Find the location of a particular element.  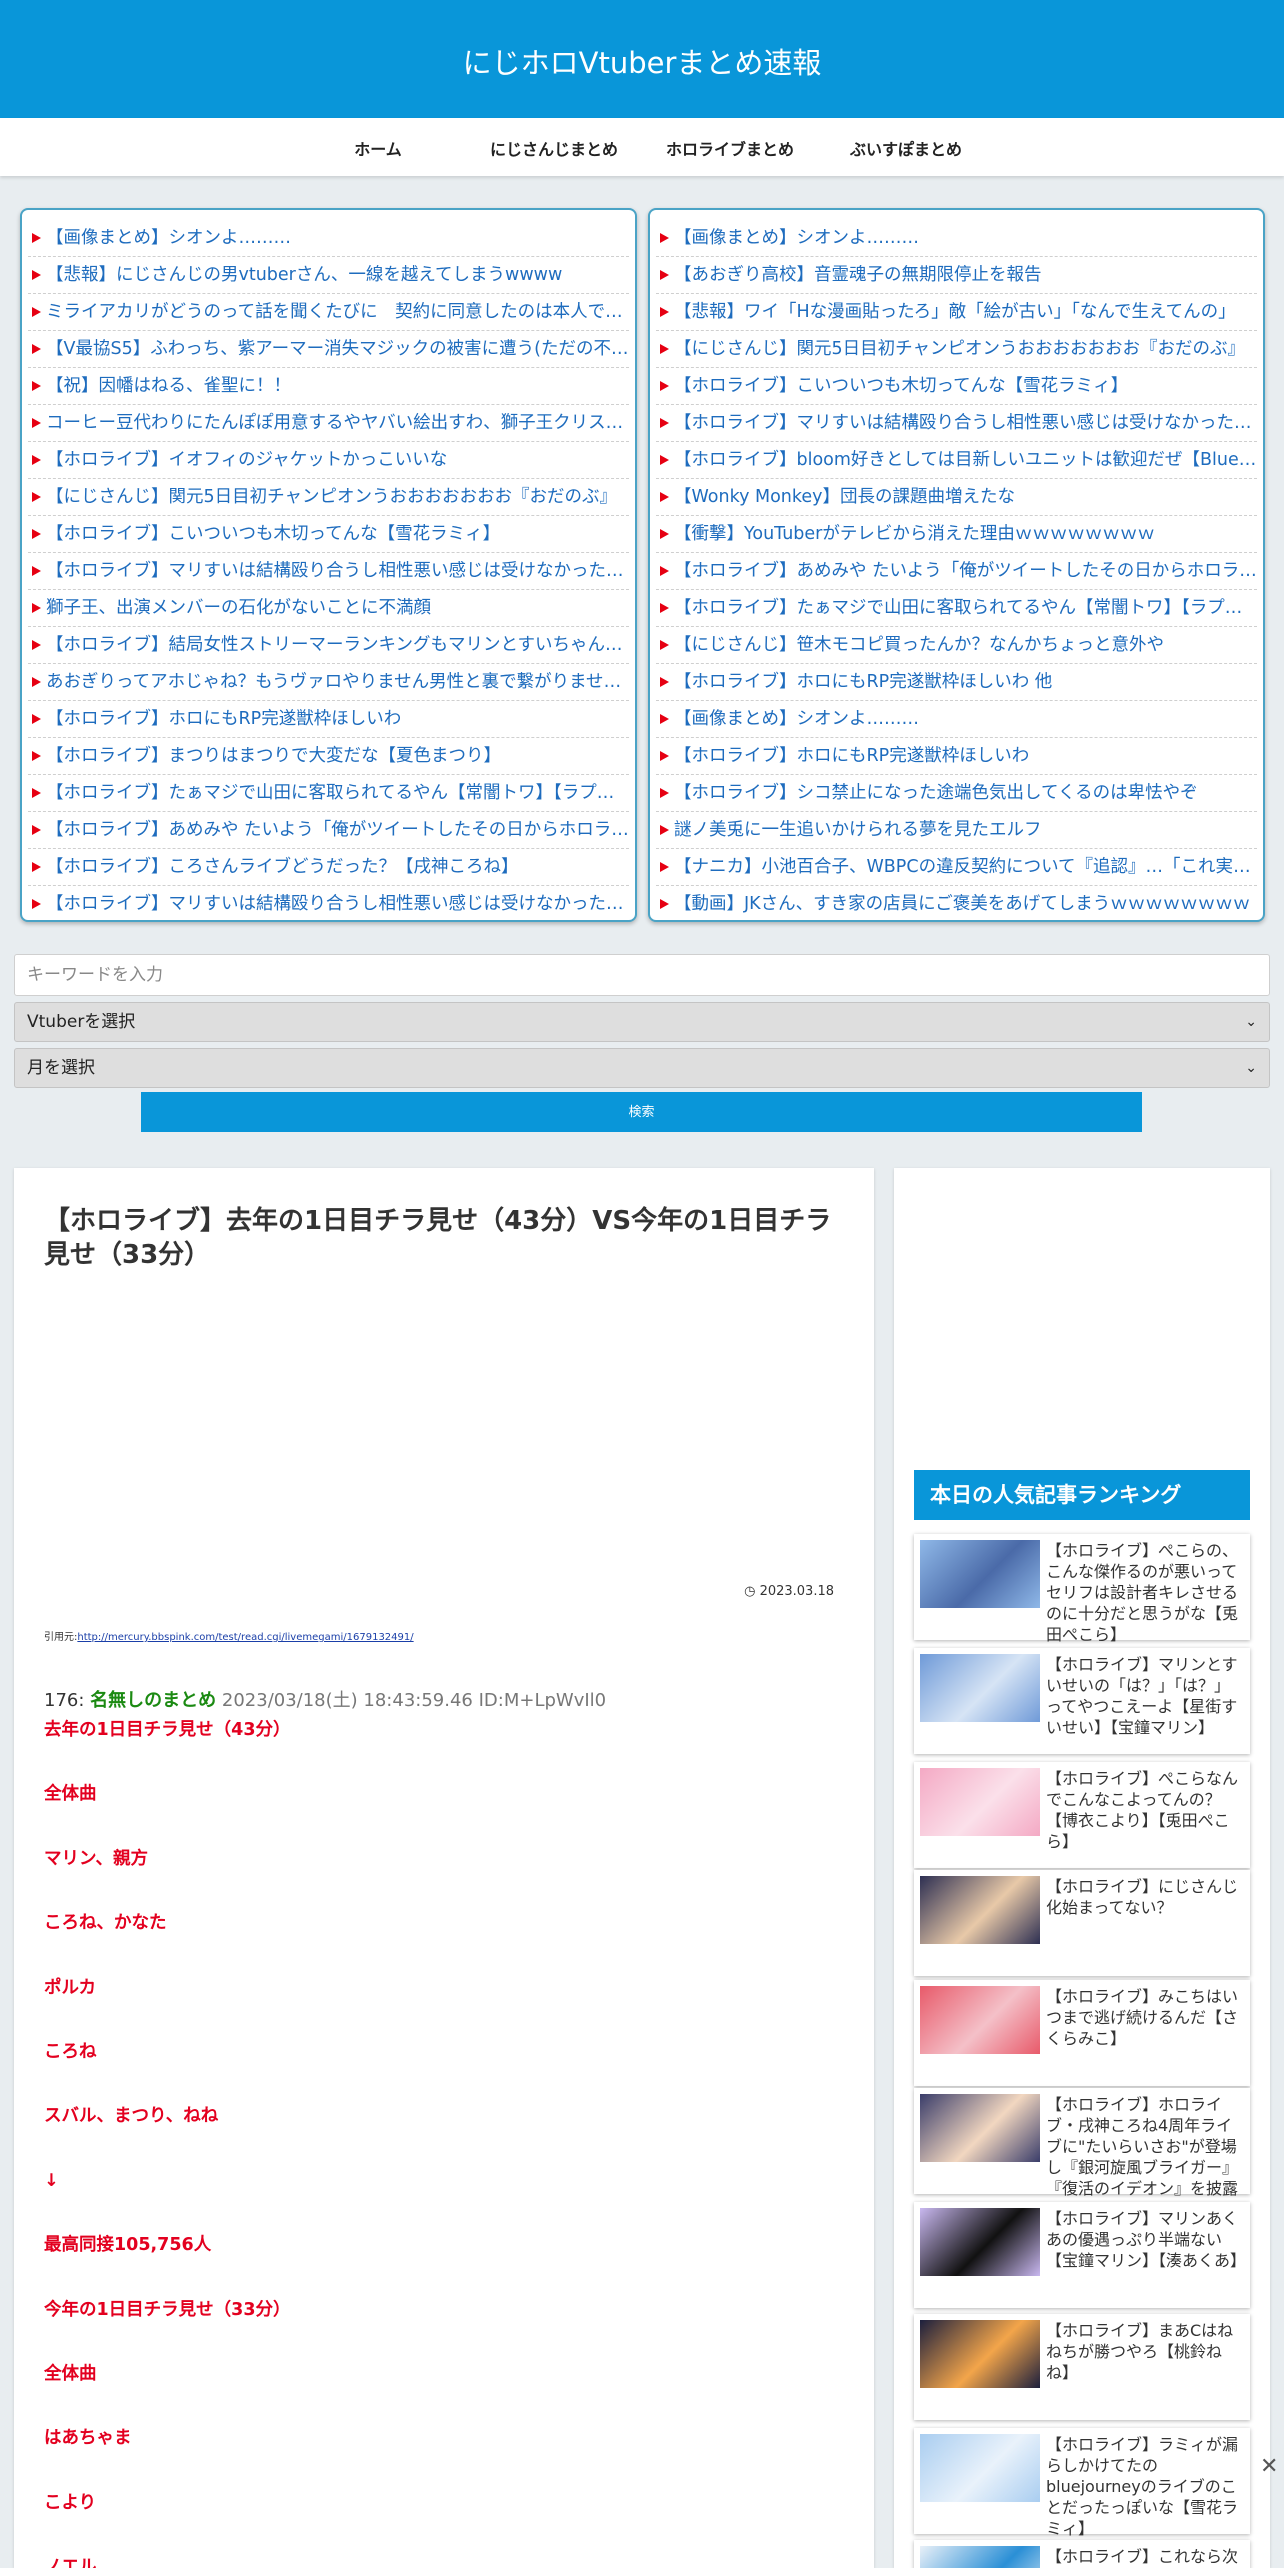

ranking-item: 【ホロライブ】ぺこらなんでこんなこよってんの？【博衣こより】【兎田ぺこら】 is located at coordinates (1082, 1815).